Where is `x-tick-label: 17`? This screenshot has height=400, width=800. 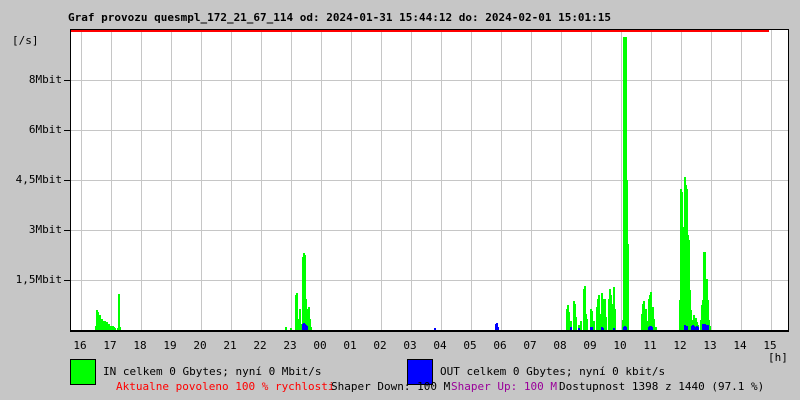 x-tick-label: 17 is located at coordinates (110, 345).